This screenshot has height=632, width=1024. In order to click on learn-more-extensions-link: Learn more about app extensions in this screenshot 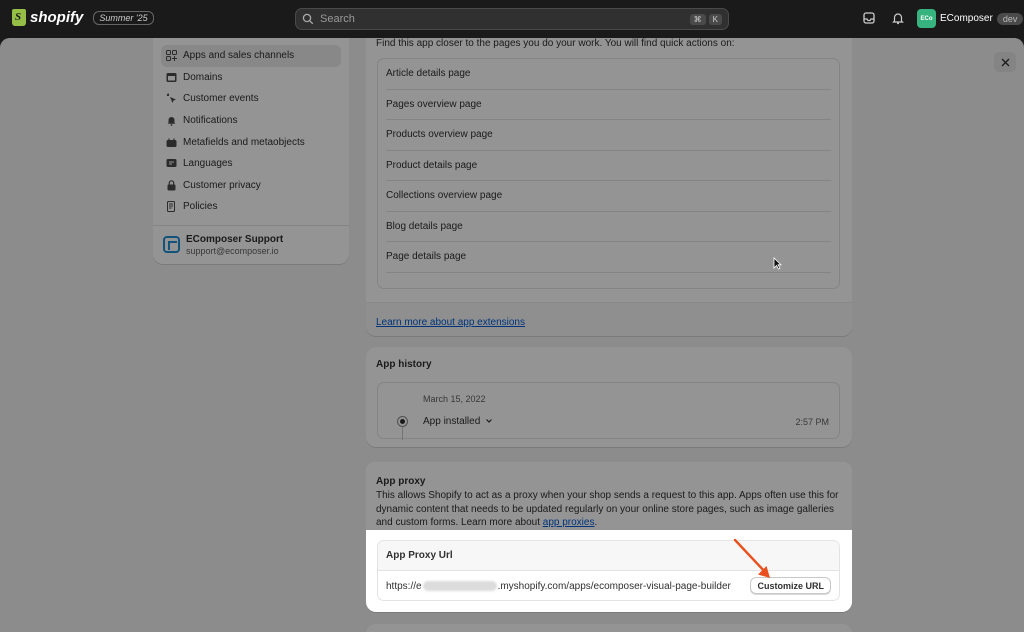, I will do `click(450, 322)`.